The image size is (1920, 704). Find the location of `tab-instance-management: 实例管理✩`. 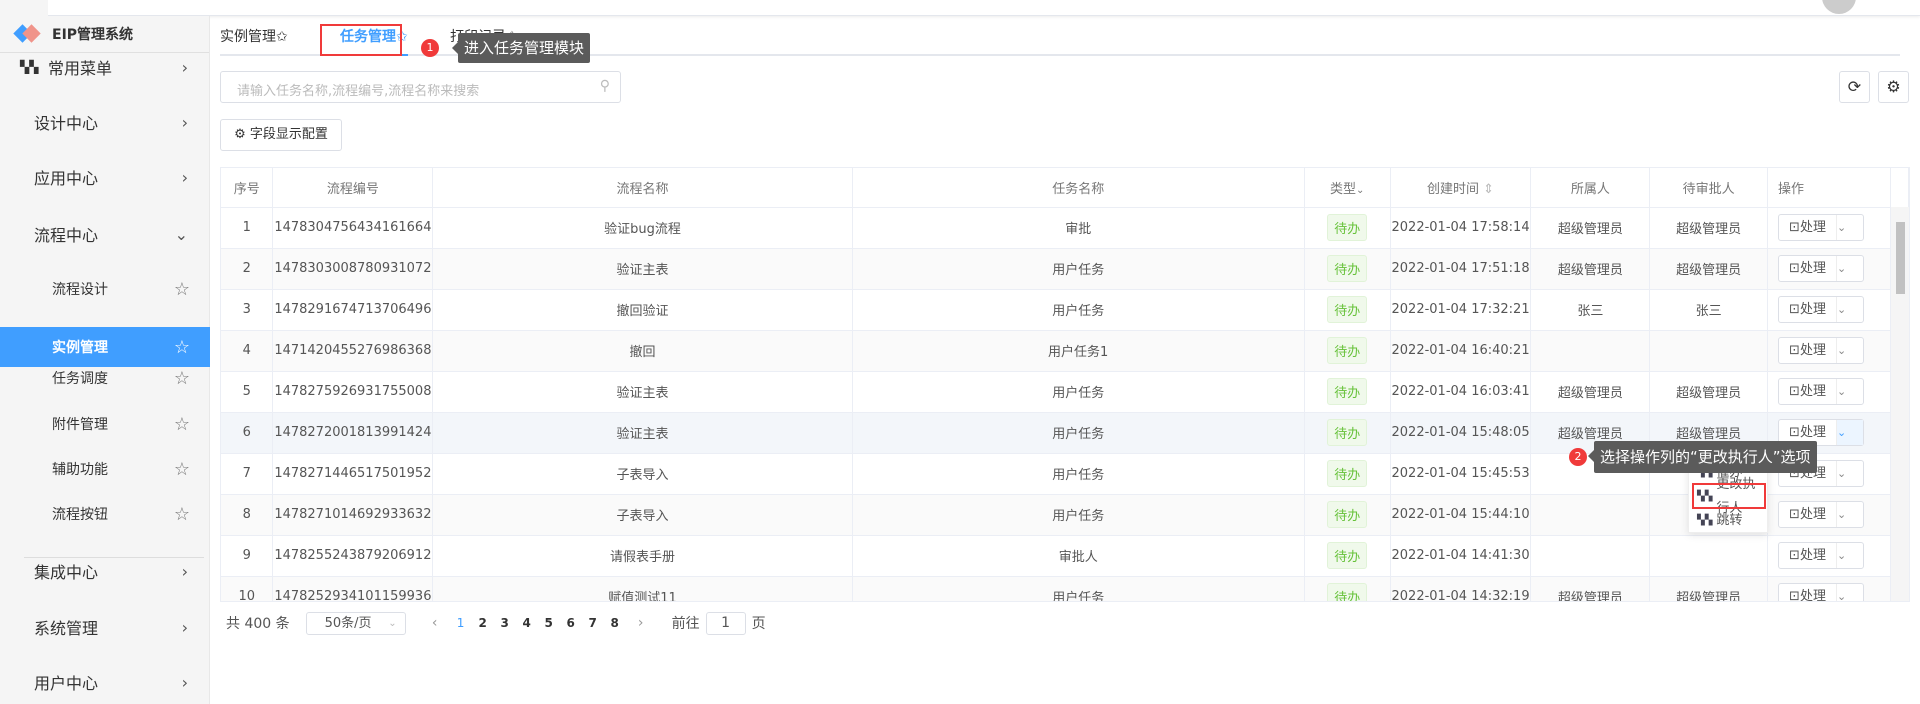

tab-instance-management: 实例管理✩ is located at coordinates (254, 36).